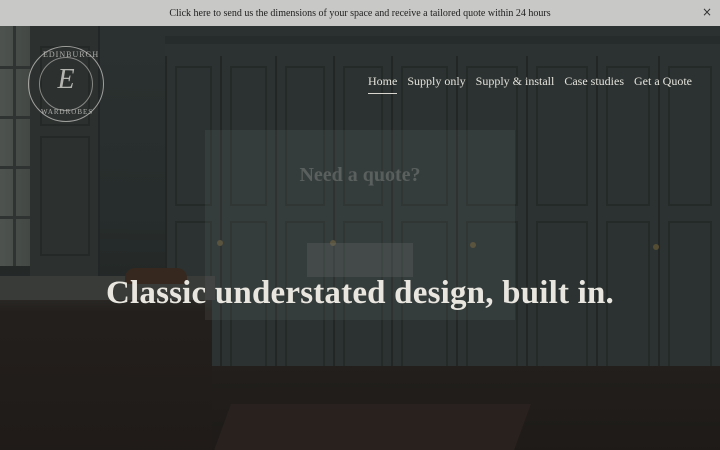 This screenshot has width=720, height=450. Describe the element at coordinates (71, 54) in the screenshot. I see `logo-top-text: EDINBURGH` at that location.